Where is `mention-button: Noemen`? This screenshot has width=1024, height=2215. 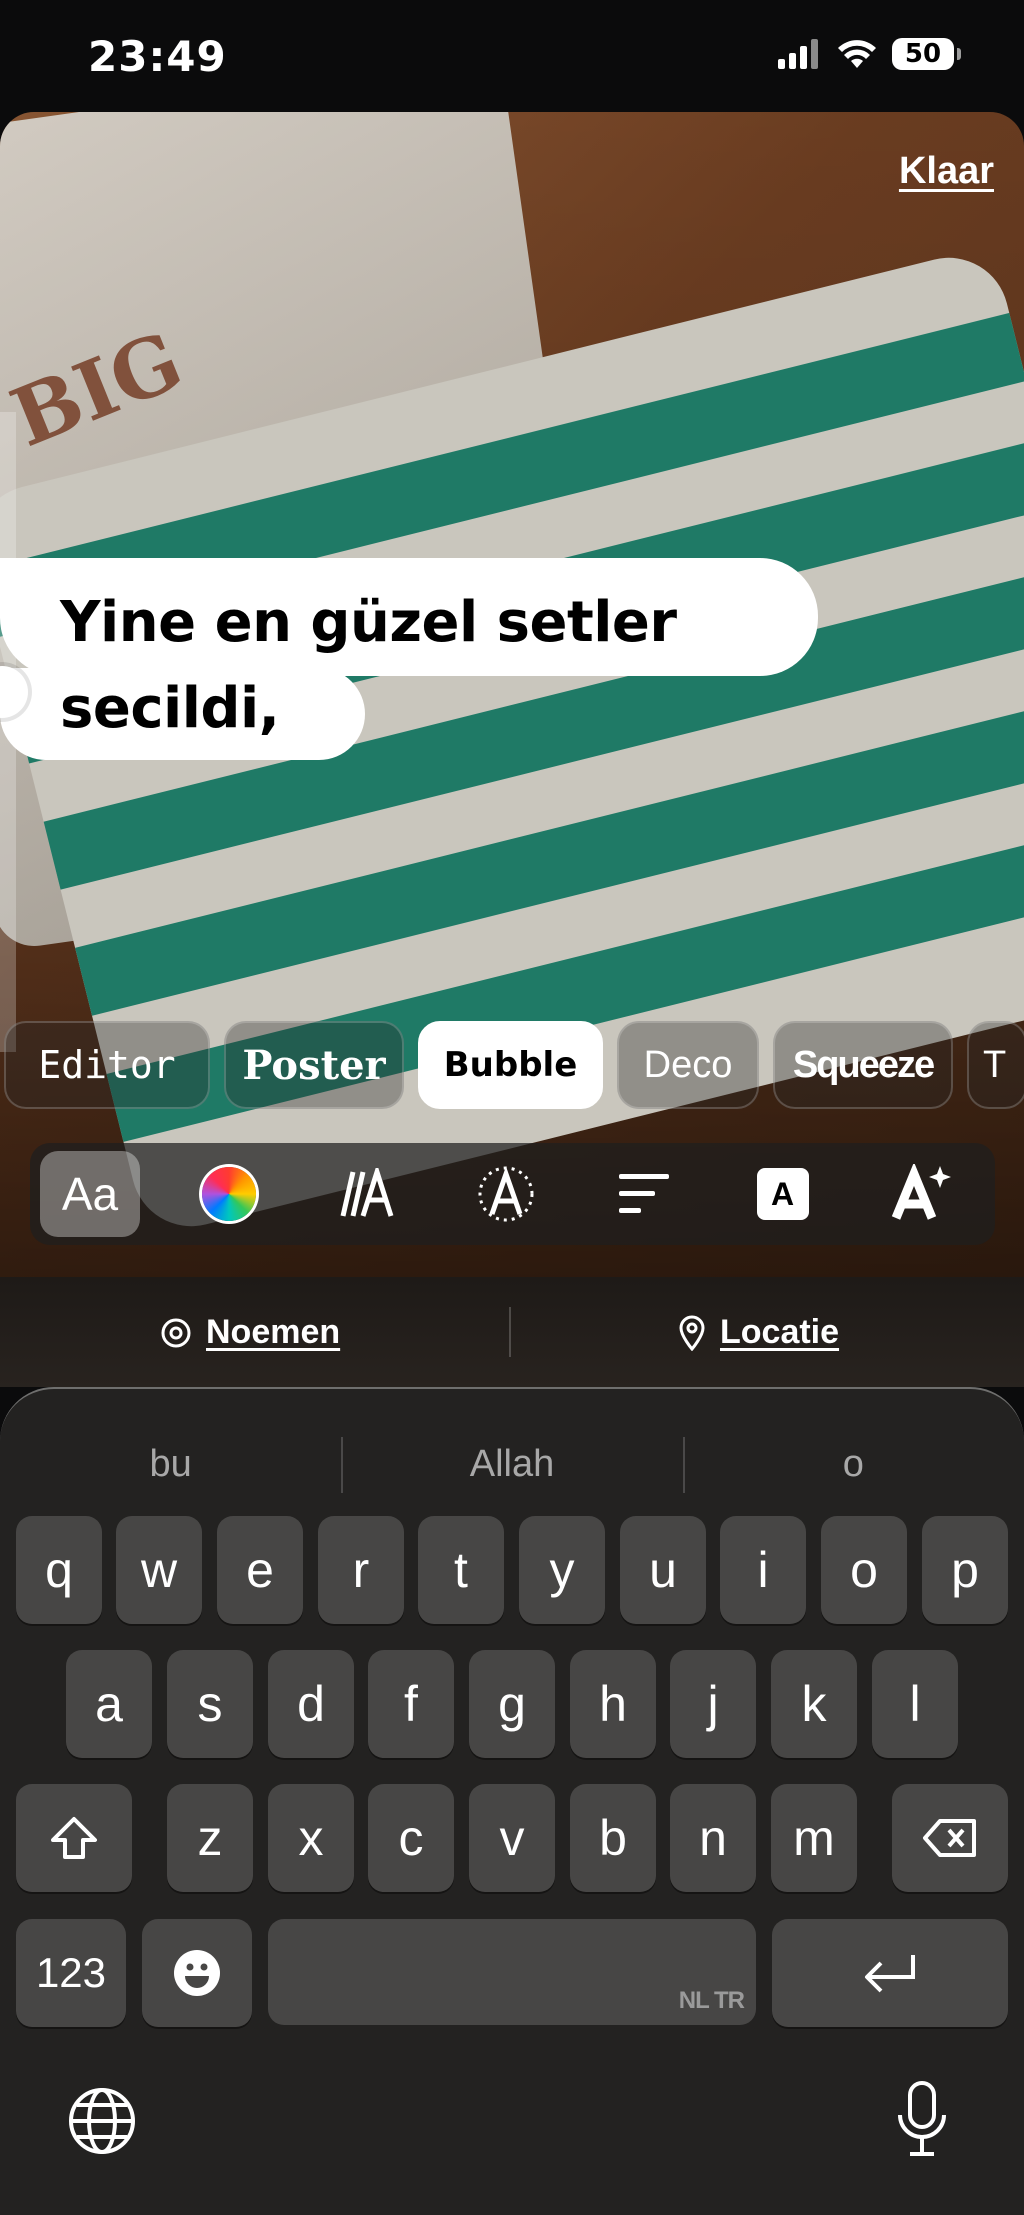
mention-button: Noemen is located at coordinates (250, 1332).